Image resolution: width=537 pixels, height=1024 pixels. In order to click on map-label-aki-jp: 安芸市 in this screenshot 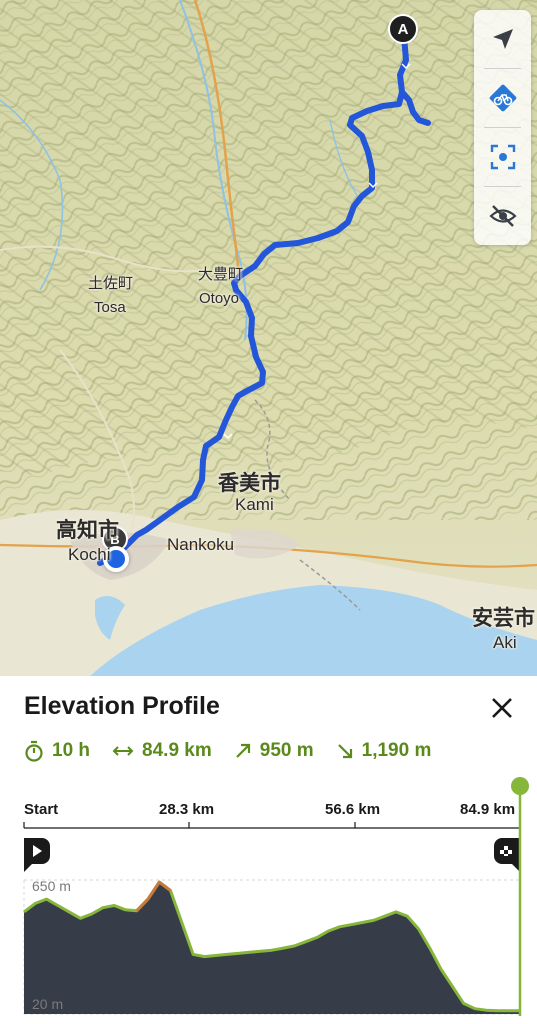, I will do `click(503, 618)`.